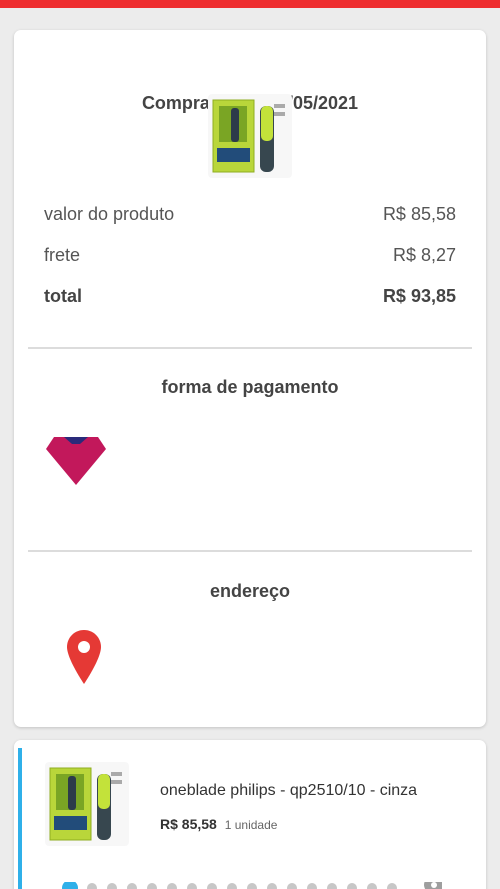 The height and width of the screenshot is (889, 500). Describe the element at coordinates (251, 825) in the screenshot. I see `item-quantity: 1 unidade` at that location.